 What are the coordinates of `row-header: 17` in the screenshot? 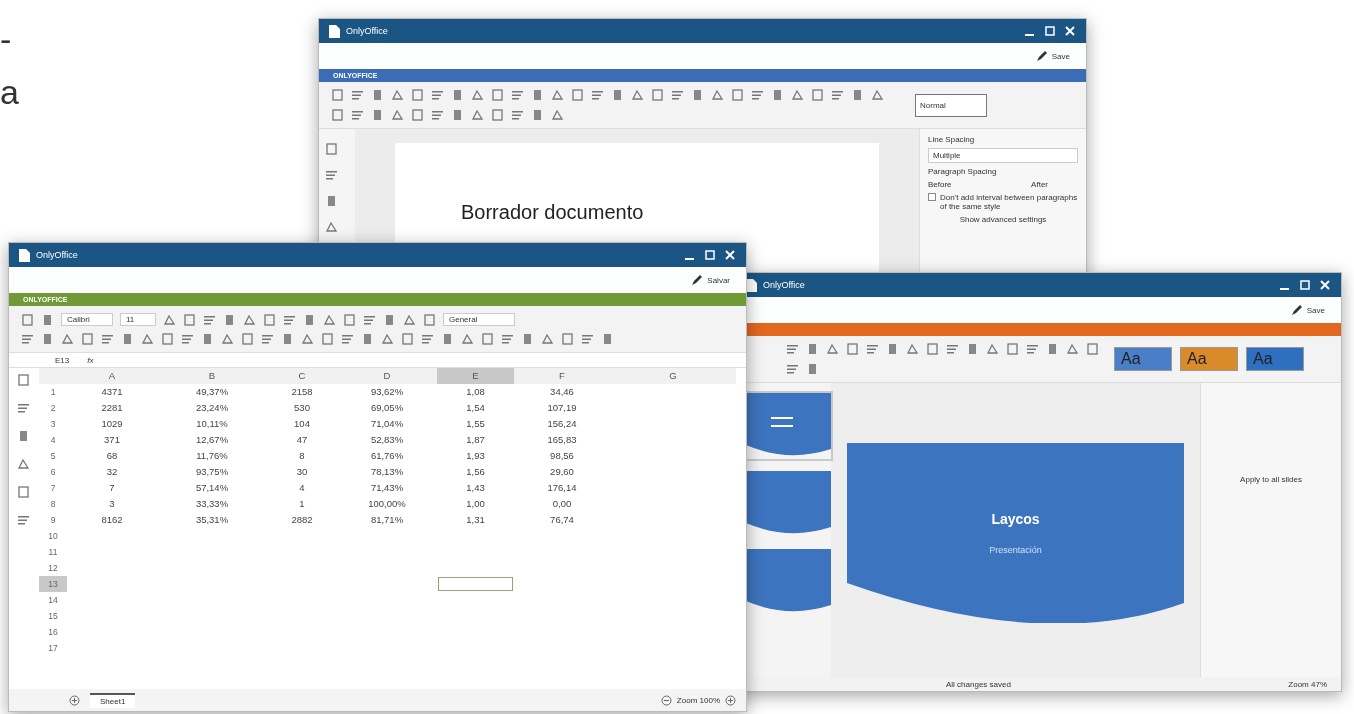 It's located at (53, 648).